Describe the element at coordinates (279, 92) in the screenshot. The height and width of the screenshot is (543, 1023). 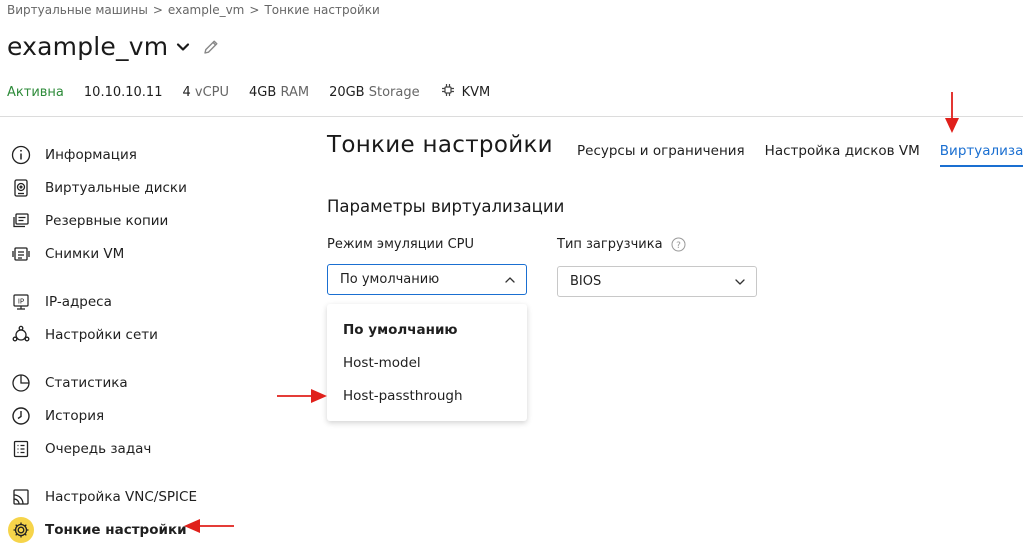
I see `vm-ram: 4GB RAM` at that location.